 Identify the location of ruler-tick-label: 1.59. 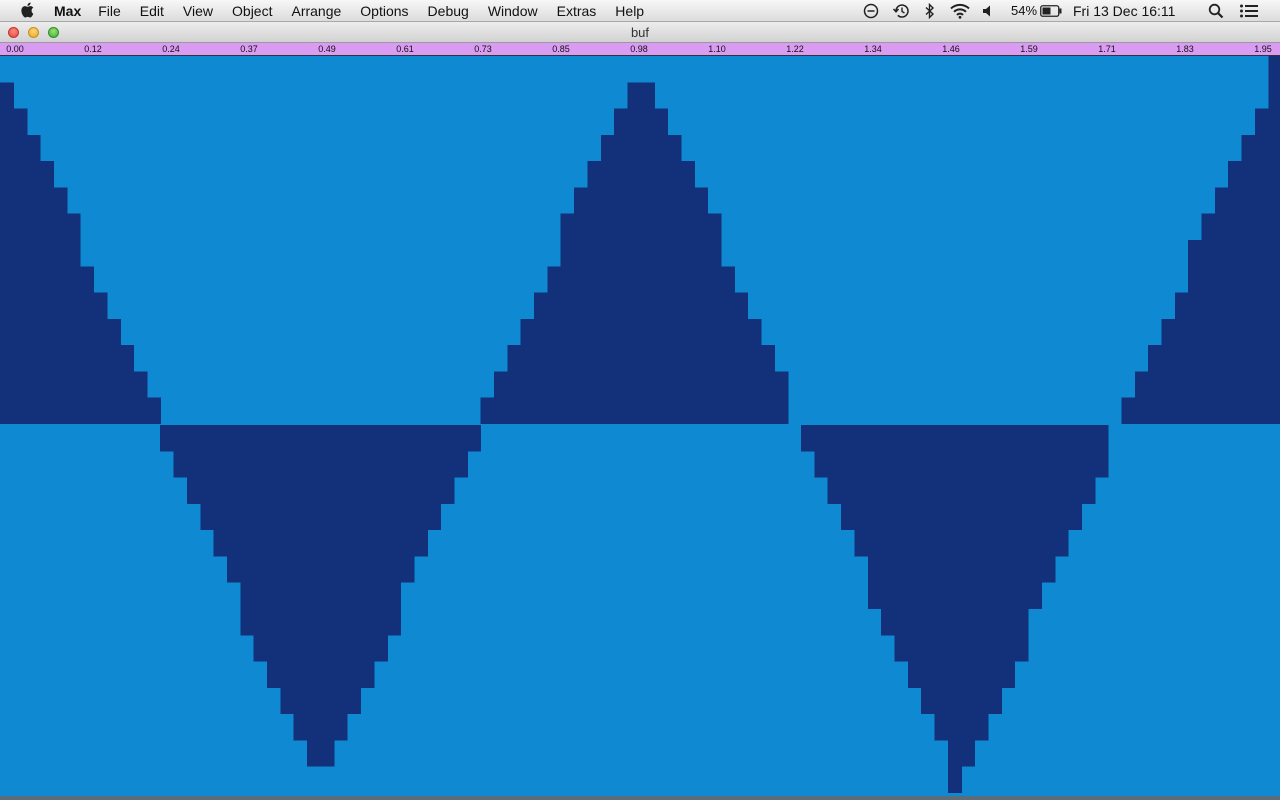
(1029, 49).